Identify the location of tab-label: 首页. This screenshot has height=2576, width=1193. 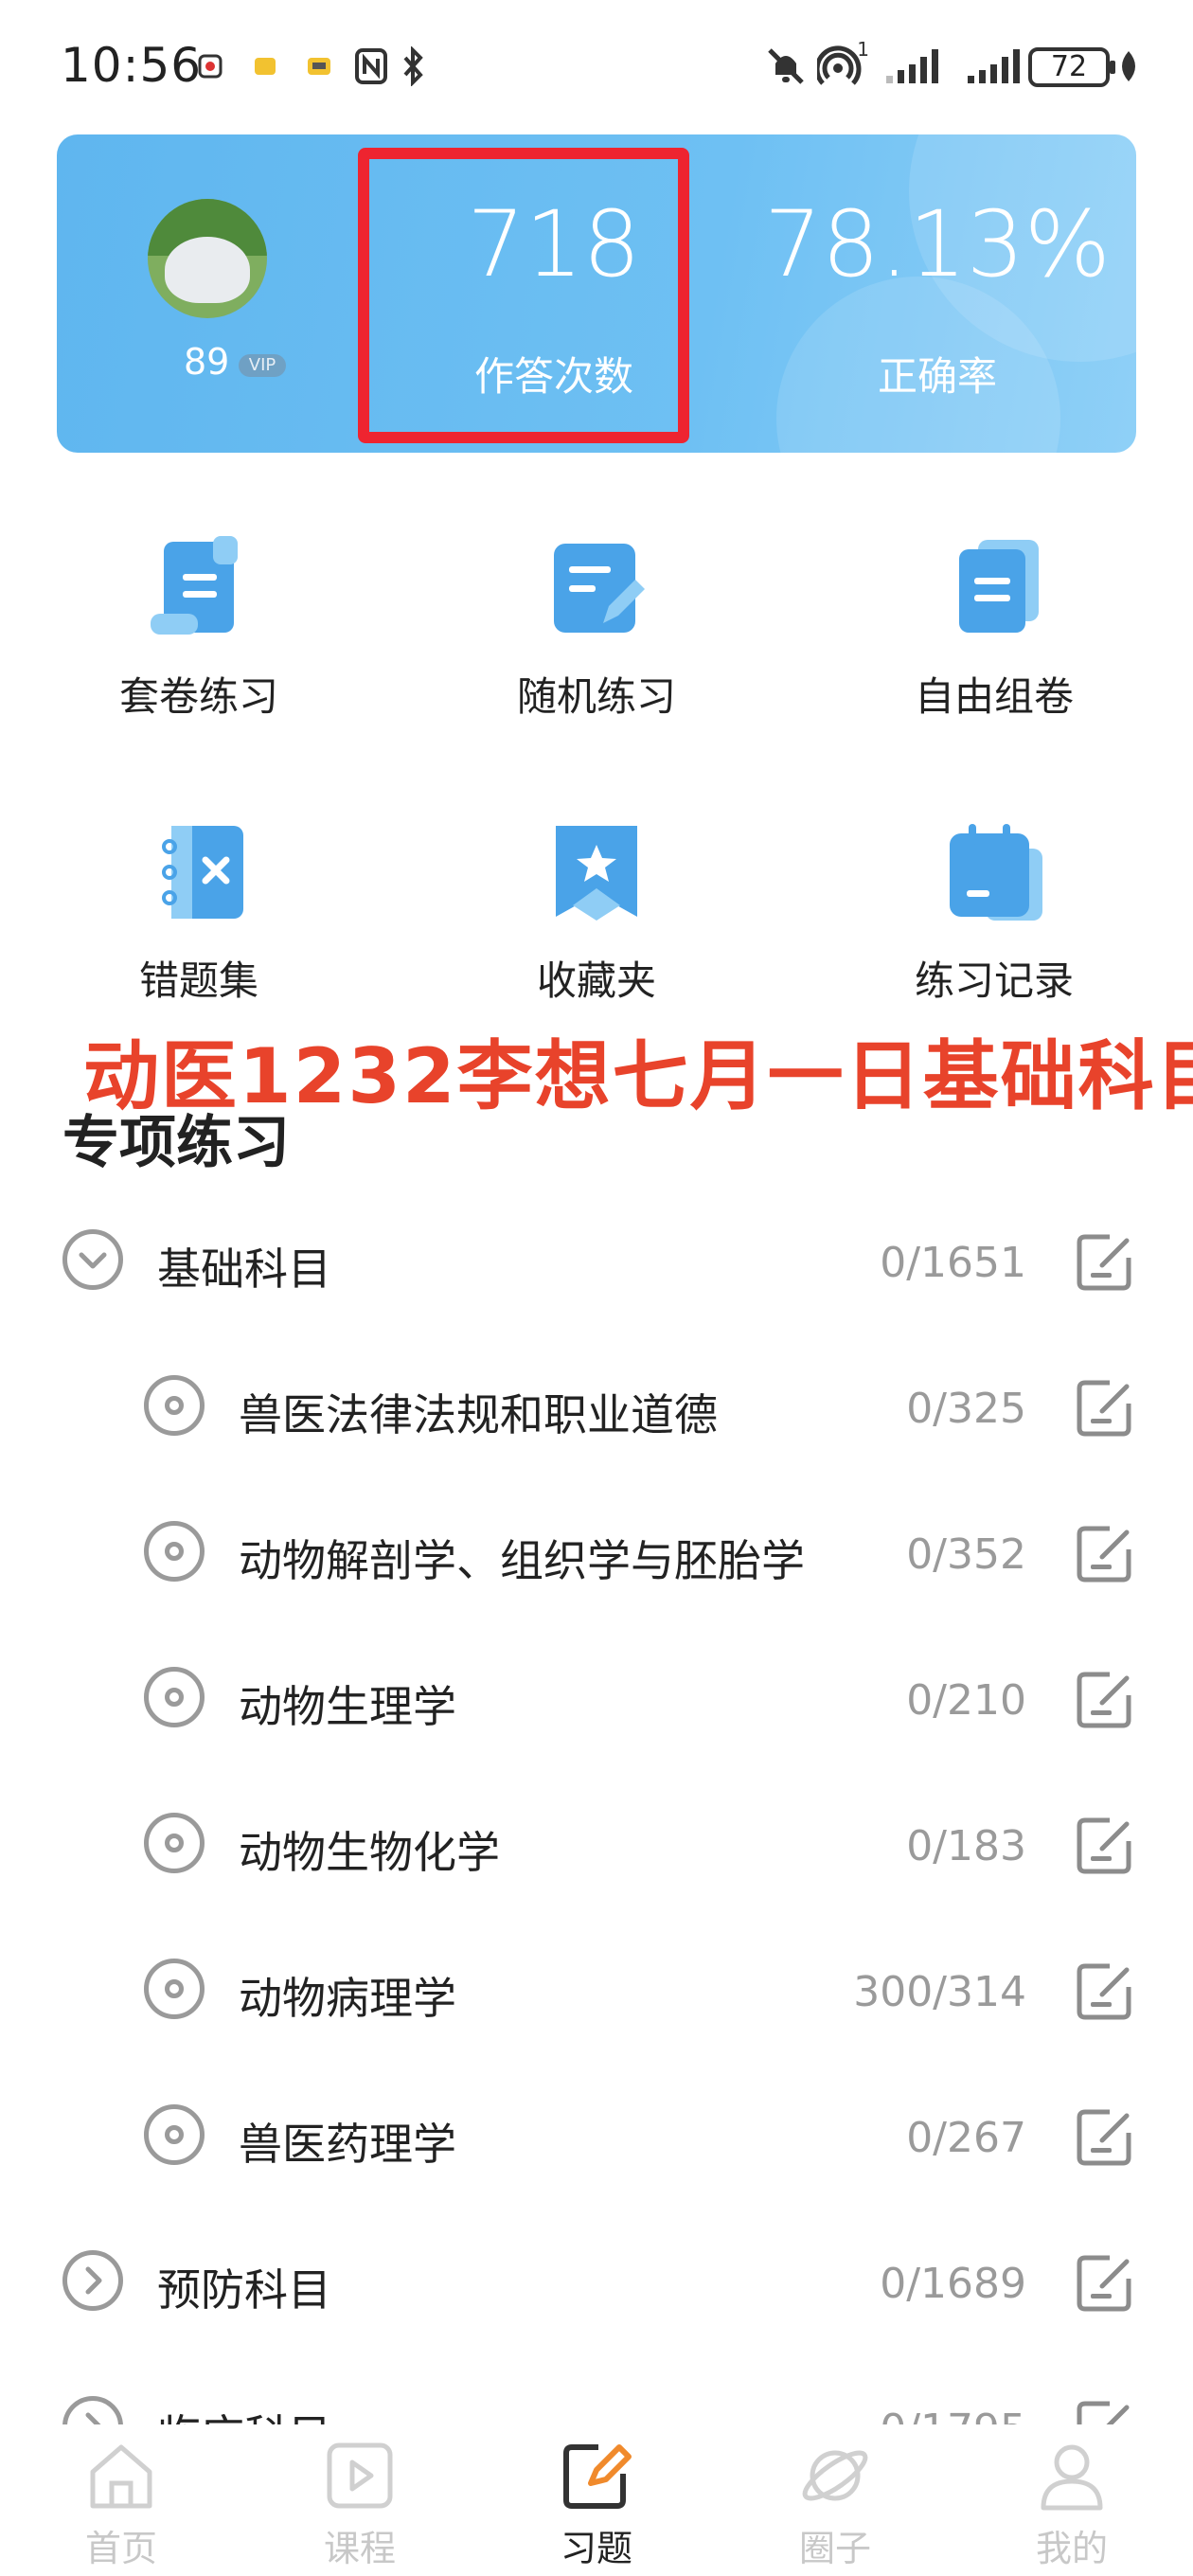
(120, 2548).